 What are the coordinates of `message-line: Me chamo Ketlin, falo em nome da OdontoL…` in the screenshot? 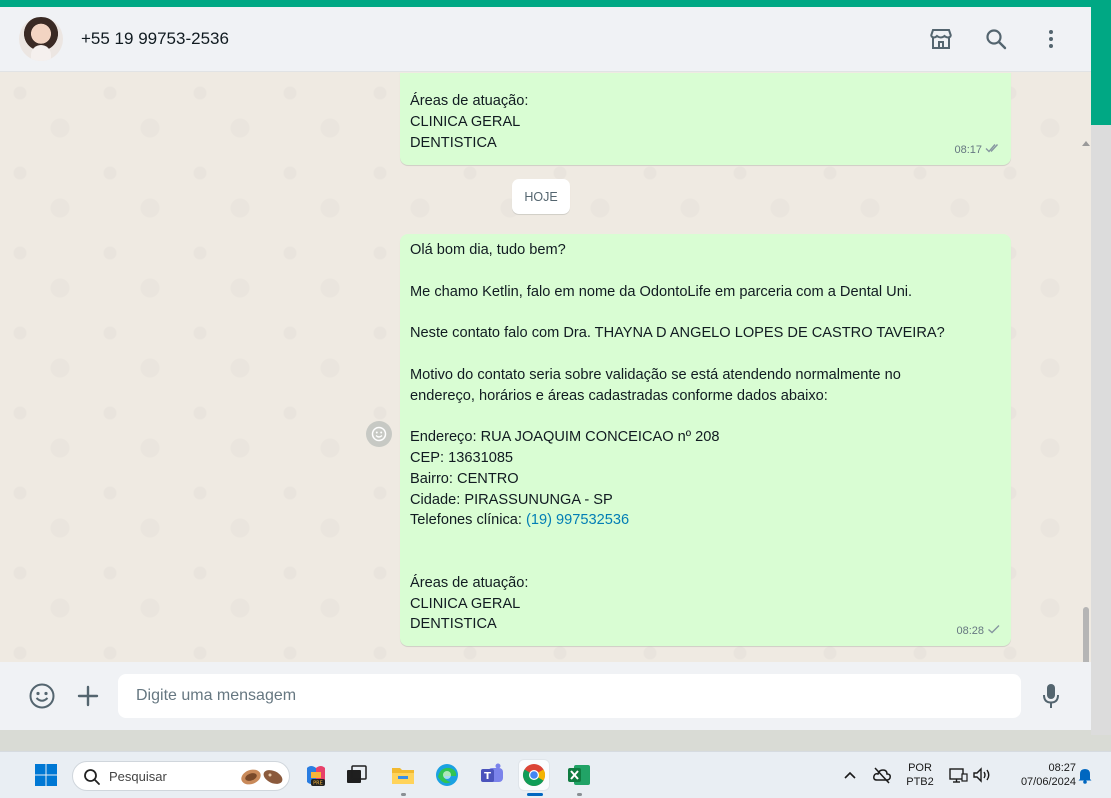 It's located at (661, 291).